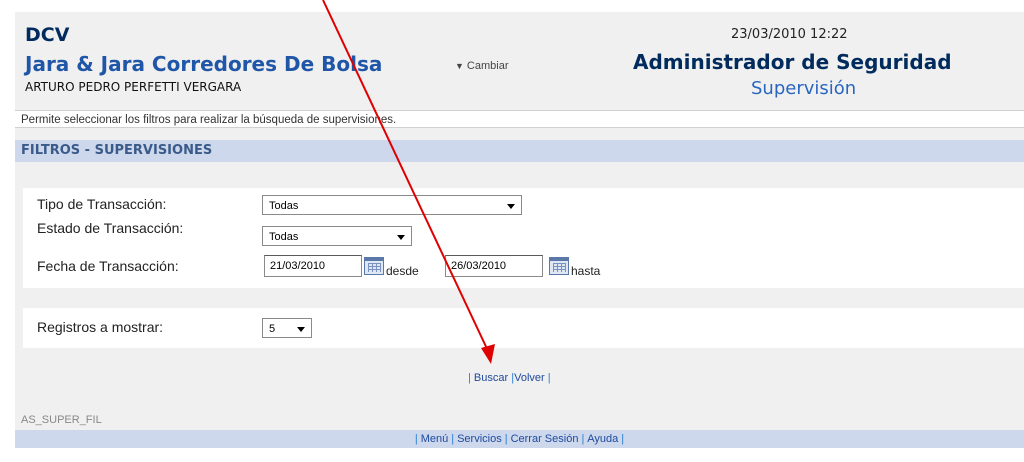  Describe the element at coordinates (133, 87) in the screenshot. I see `user-name: ARTURO PEDRO PERFETTI VERGARA` at that location.